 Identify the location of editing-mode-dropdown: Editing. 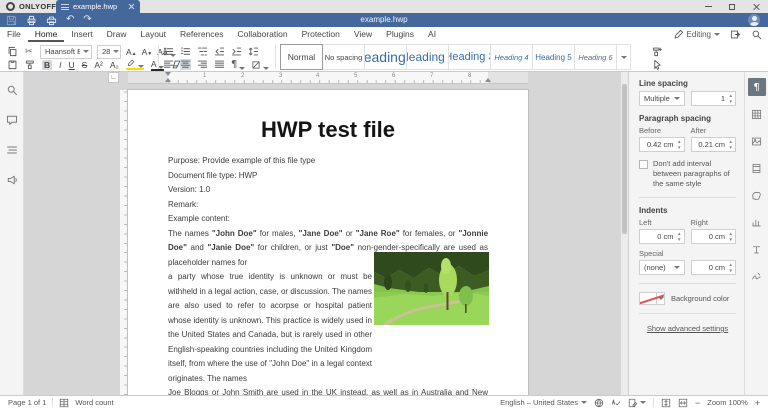
(696, 34).